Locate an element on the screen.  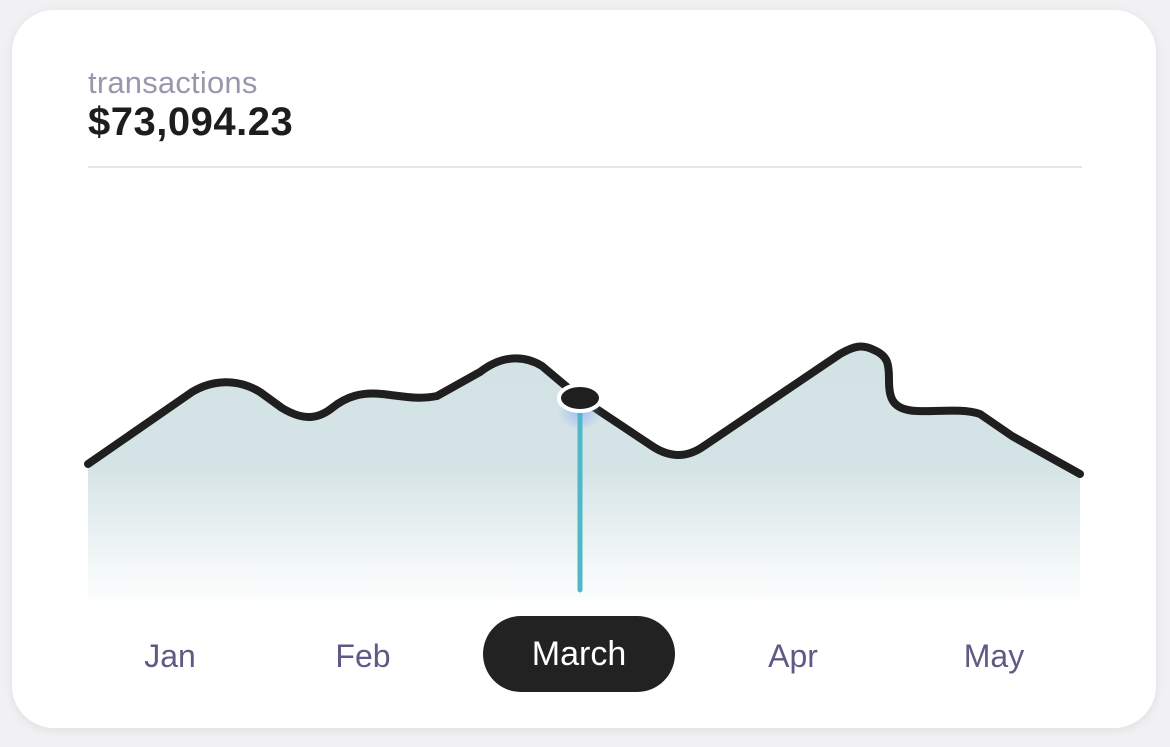
month-selector: Jan Feb March Apr May is located at coordinates (584, 655).